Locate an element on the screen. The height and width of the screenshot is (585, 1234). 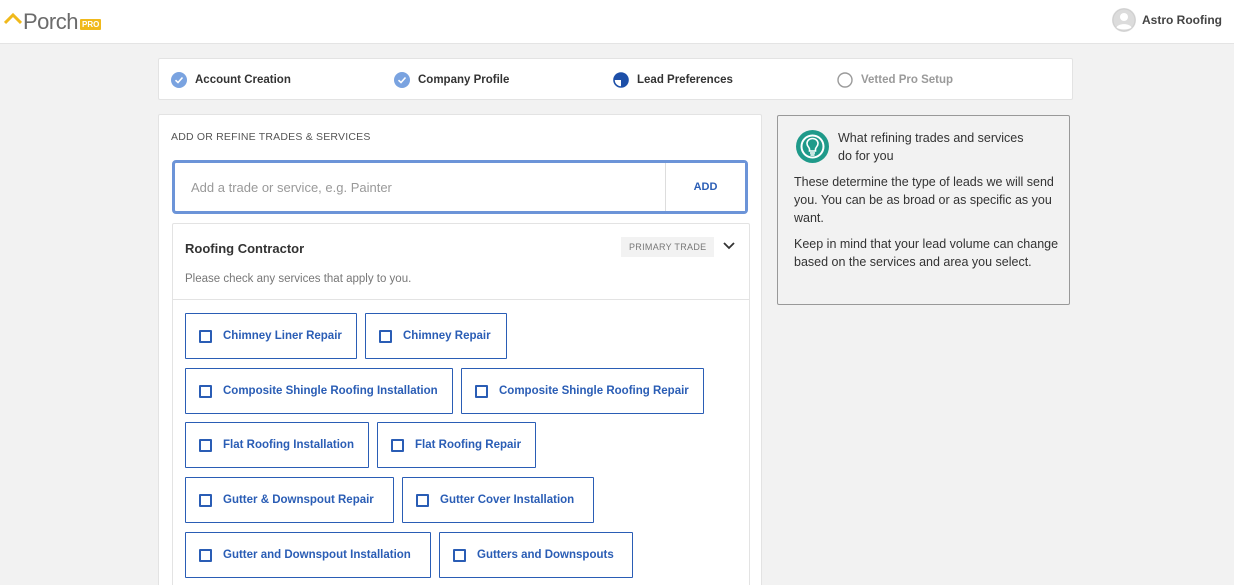
service-option: Composite Shingle Roofing Installation is located at coordinates (319, 391).